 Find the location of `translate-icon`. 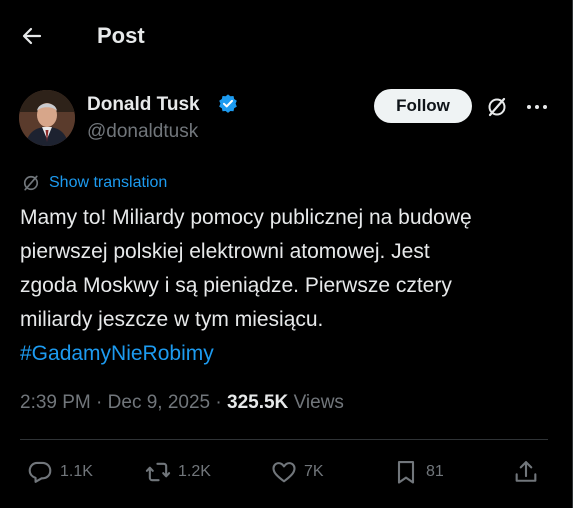

translate-icon is located at coordinates (31, 183).